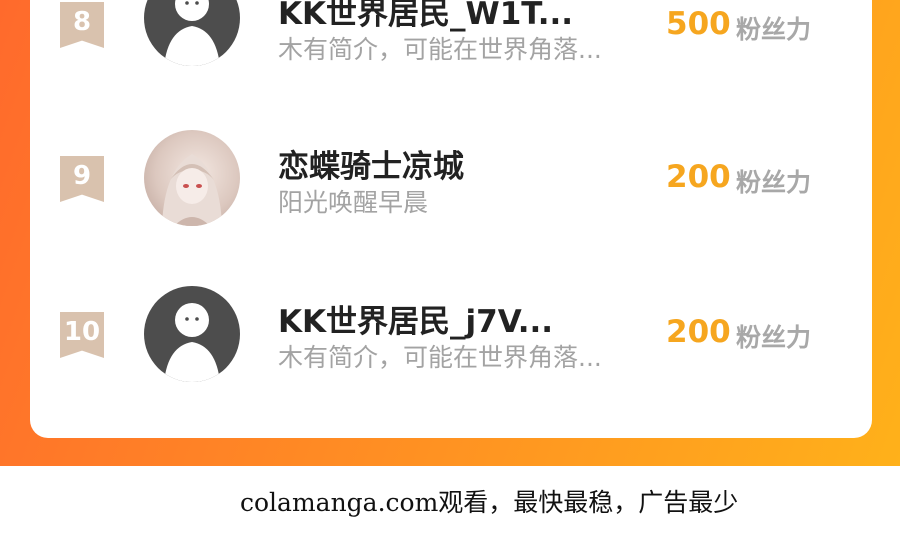 This screenshot has height=543, width=900. Describe the element at coordinates (489, 502) in the screenshot. I see `site-watermark: colamanga.com观看，最快最稳，广告最少` at that location.